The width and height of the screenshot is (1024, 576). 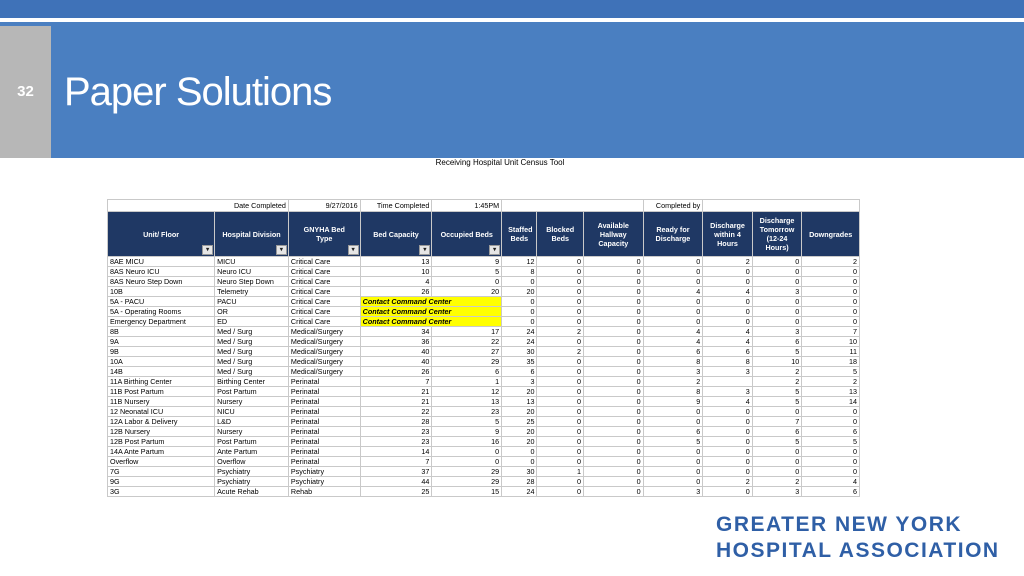 What do you see at coordinates (830, 401) in the screenshot?
I see `table-cell: 14` at bounding box center [830, 401].